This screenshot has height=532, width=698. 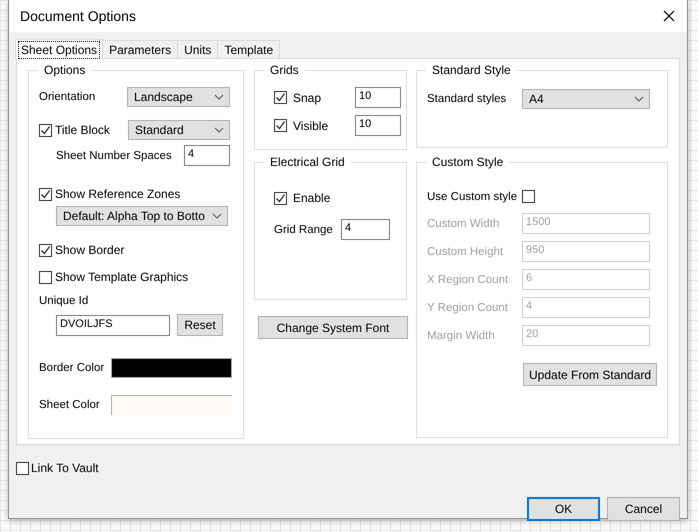 I want to click on field-label: Sheet Number Spaces, so click(x=114, y=156).